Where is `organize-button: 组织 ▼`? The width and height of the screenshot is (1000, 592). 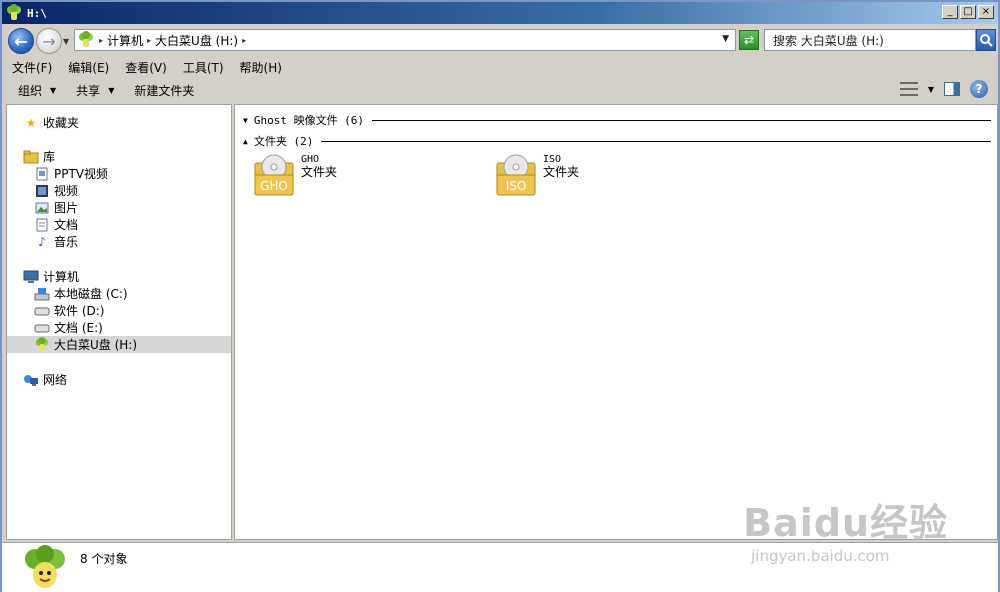
organize-button: 组织 ▼ is located at coordinates (37, 90).